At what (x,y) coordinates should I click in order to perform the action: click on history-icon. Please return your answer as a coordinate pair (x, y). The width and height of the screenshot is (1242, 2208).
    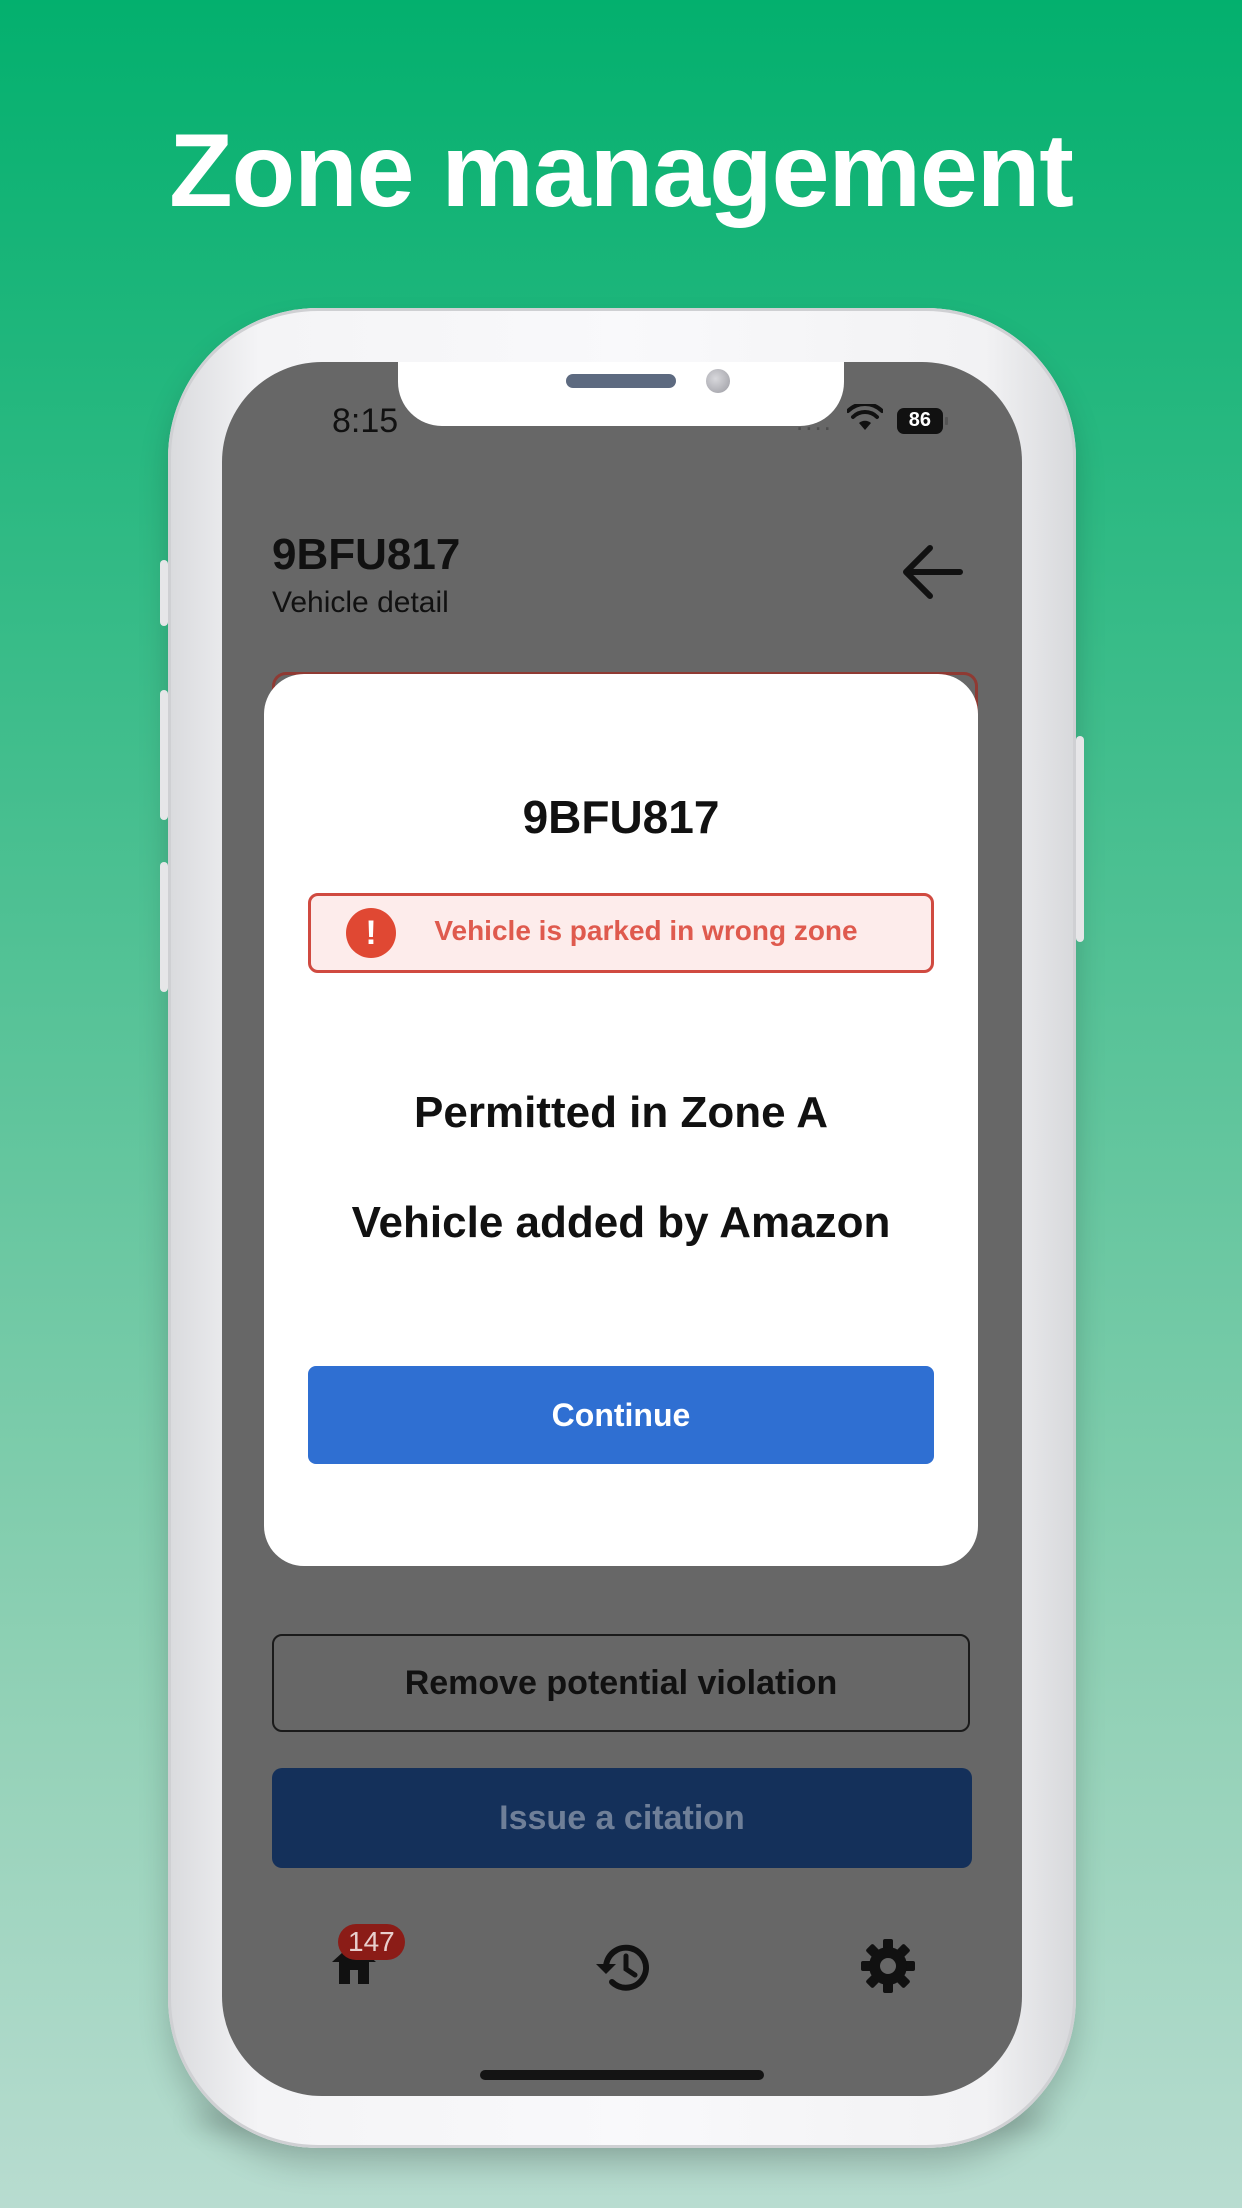
    Looking at the image, I should click on (622, 1967).